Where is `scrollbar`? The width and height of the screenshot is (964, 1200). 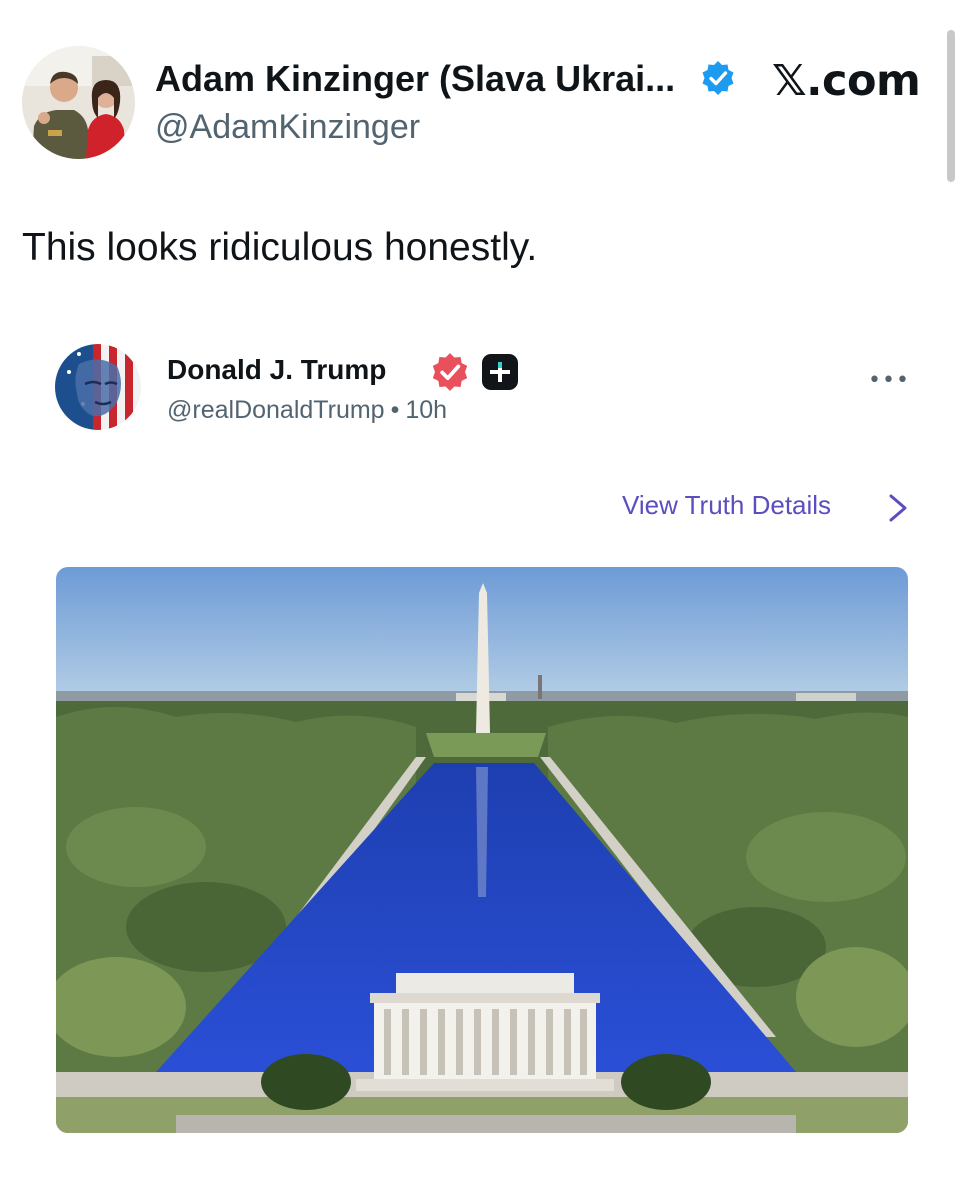
scrollbar is located at coordinates (951, 106).